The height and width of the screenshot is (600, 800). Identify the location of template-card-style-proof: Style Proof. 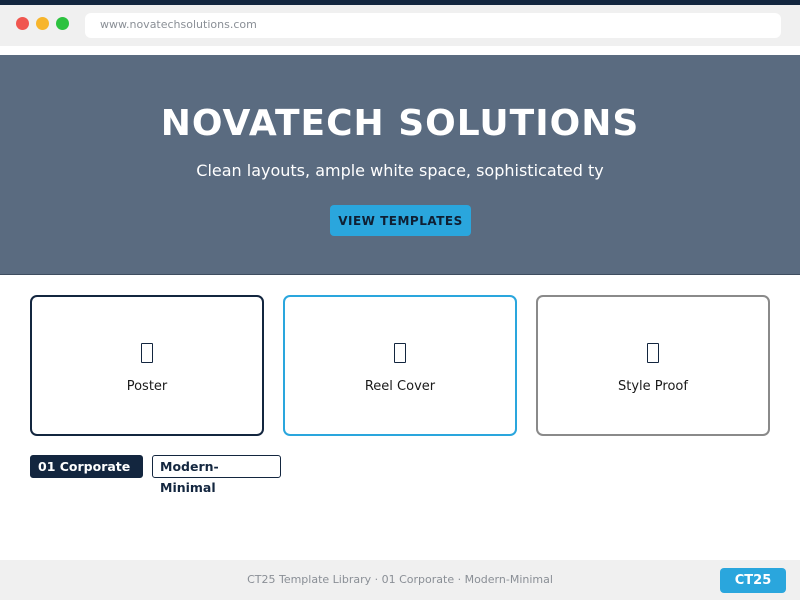
(653, 365).